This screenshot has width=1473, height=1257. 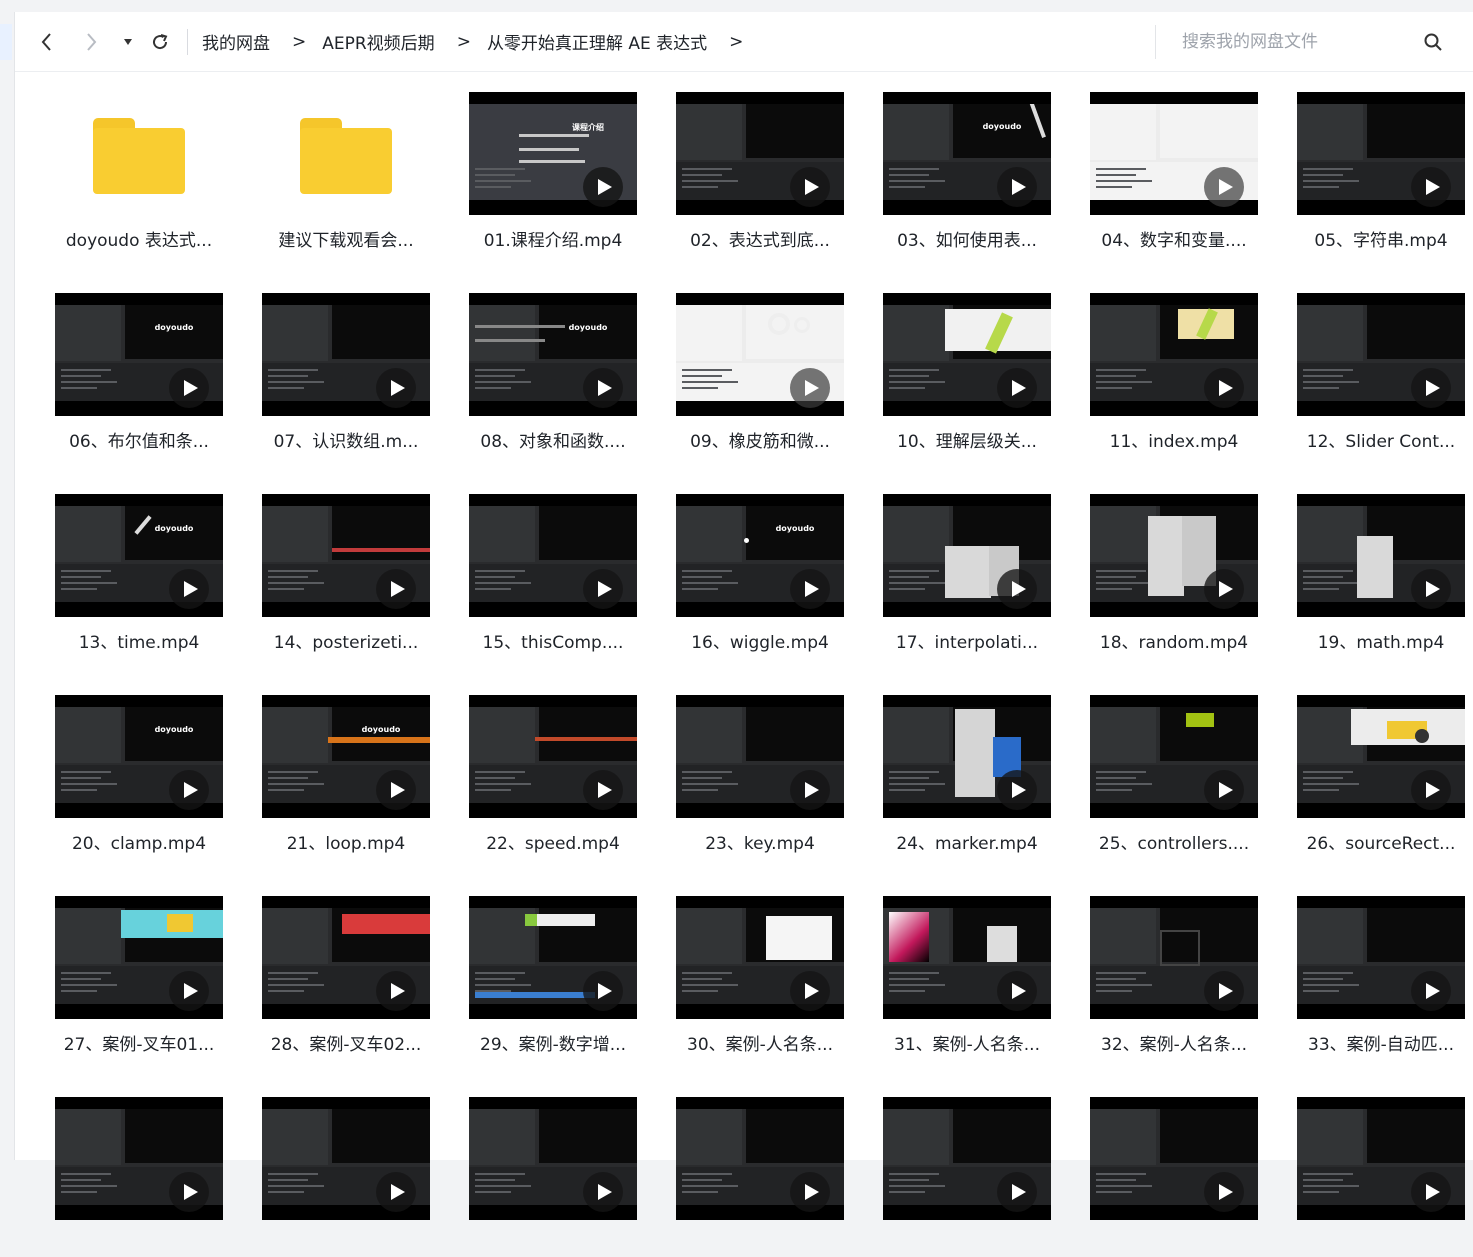 What do you see at coordinates (47, 42) in the screenshot?
I see `back-button` at bounding box center [47, 42].